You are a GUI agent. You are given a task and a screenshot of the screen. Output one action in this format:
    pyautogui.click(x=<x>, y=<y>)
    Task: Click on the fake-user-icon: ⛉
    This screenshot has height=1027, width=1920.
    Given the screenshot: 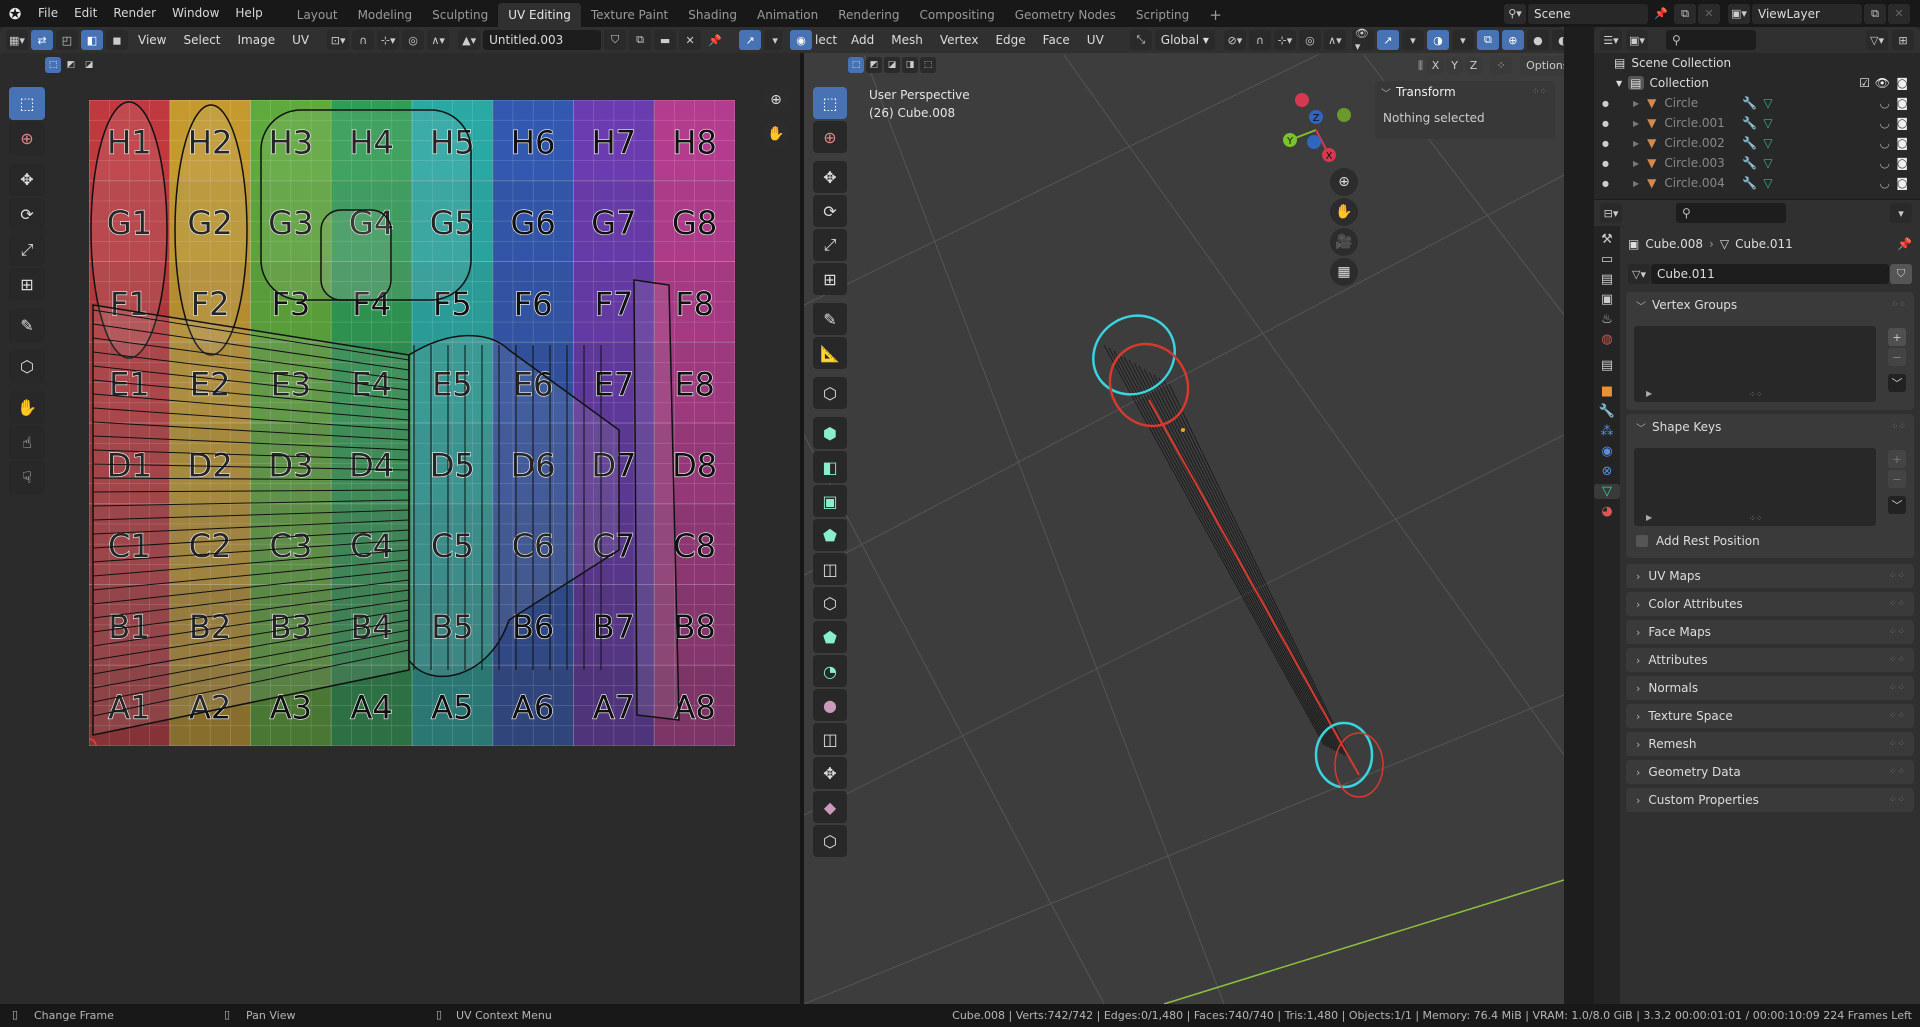 What is the action you would take?
    pyautogui.click(x=615, y=40)
    